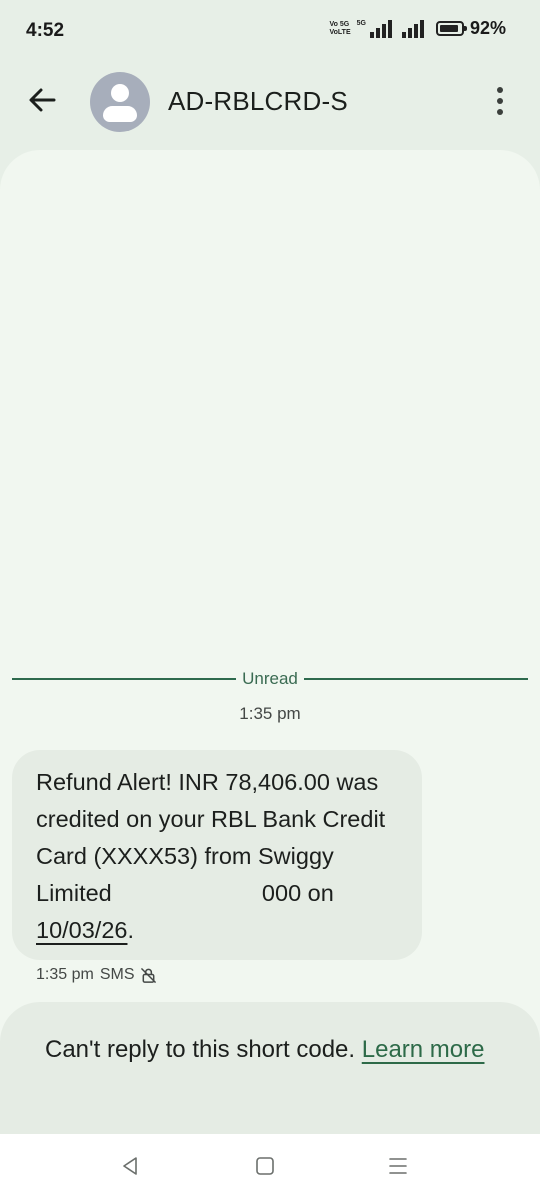 This screenshot has height=1200, width=540. Describe the element at coordinates (120, 93) in the screenshot. I see `person-icon` at that location.